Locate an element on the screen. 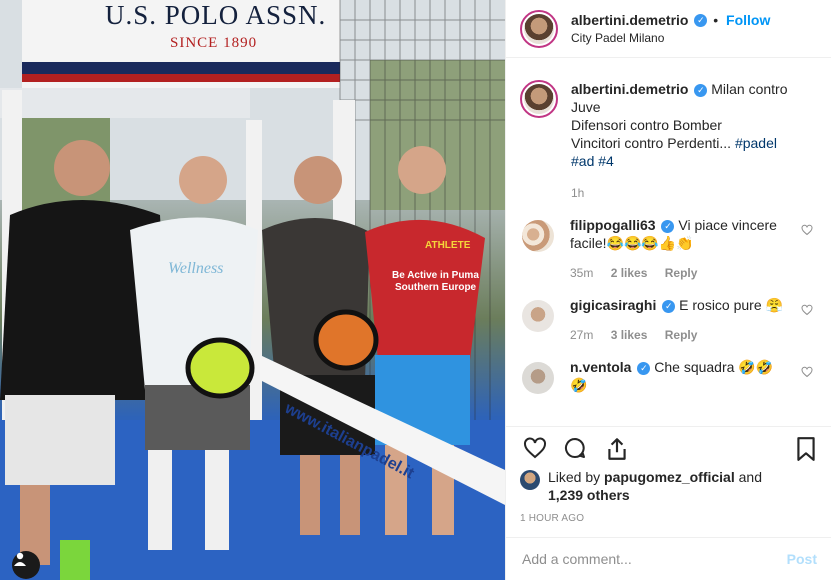  liked-by-user: papugomez_official is located at coordinates (669, 477).